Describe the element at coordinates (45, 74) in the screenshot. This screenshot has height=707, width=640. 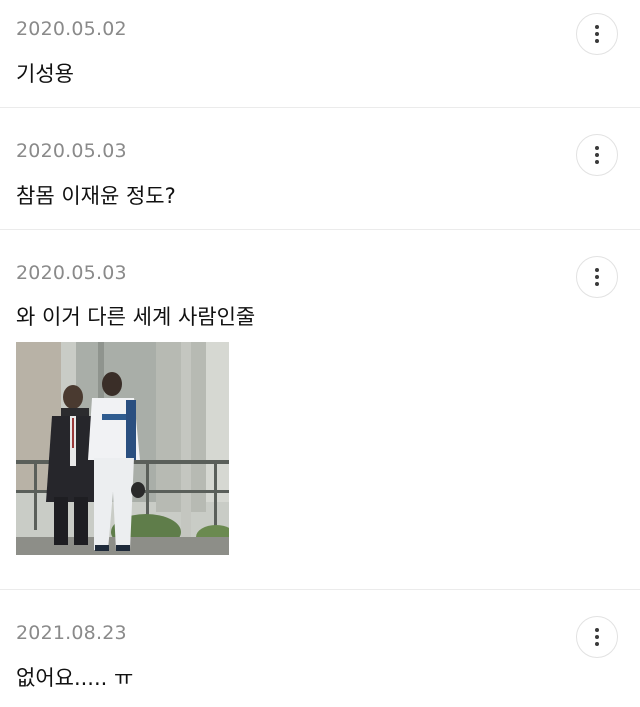
I see `comment-text: 기성용` at that location.